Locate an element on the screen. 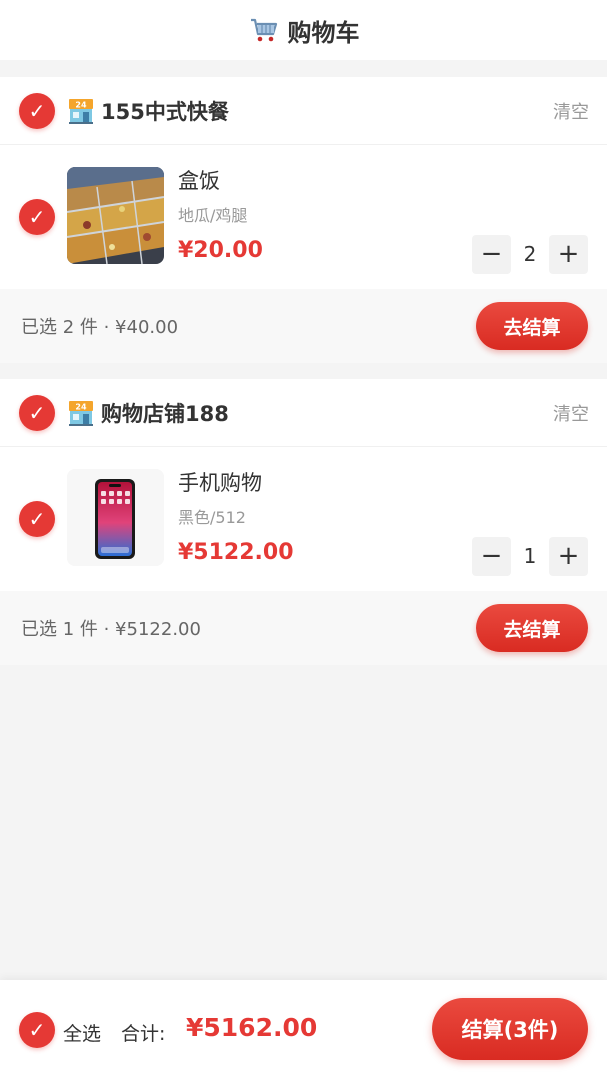 The height and width of the screenshot is (1080, 607). store-footer: 已选 1 件 · ¥5122.00 去结算 is located at coordinates (303, 628).